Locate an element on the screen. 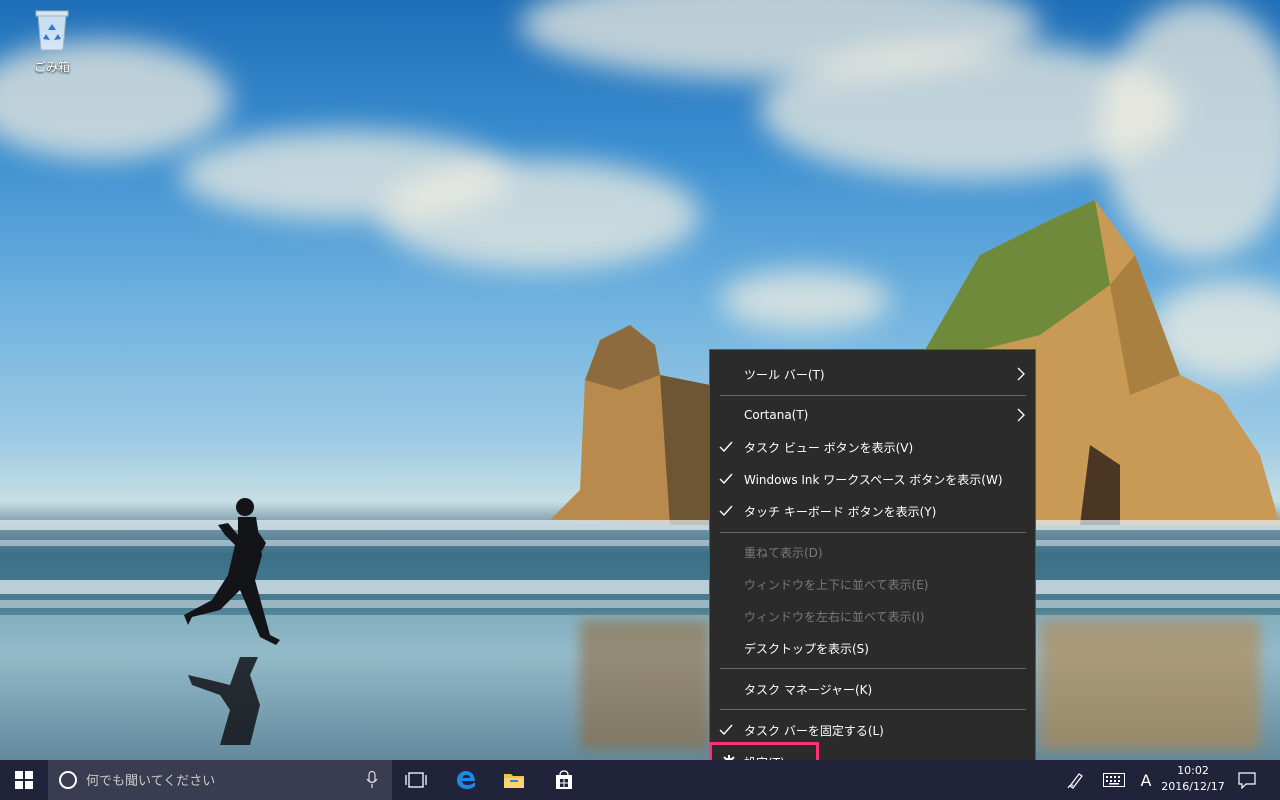 The height and width of the screenshot is (800, 1280). menu-item-label: ウィンドウを上下に並べて表示(E) is located at coordinates (836, 584).